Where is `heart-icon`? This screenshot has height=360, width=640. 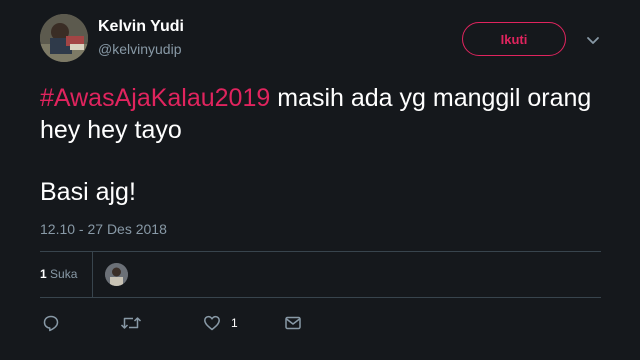 heart-icon is located at coordinates (212, 323).